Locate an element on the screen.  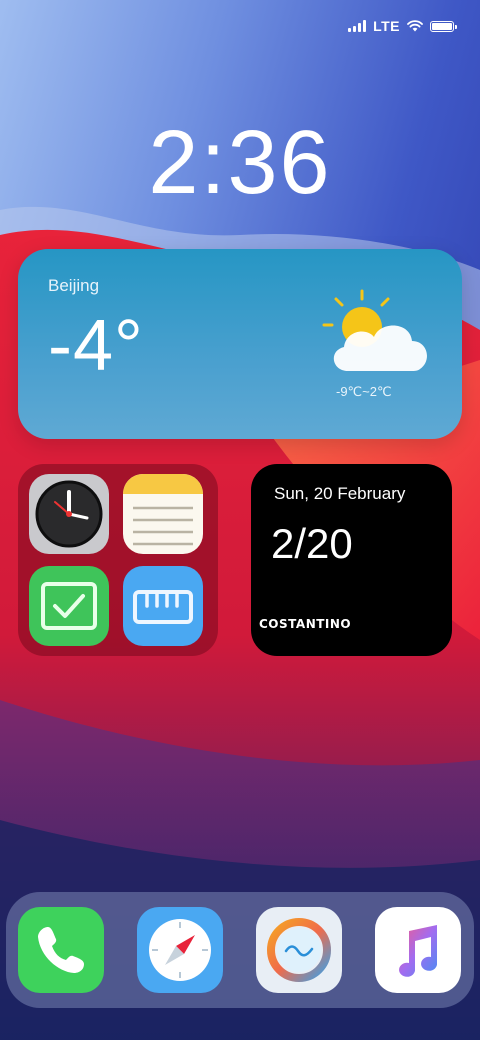
weather-temperature: -4° is located at coordinates (96, 346).